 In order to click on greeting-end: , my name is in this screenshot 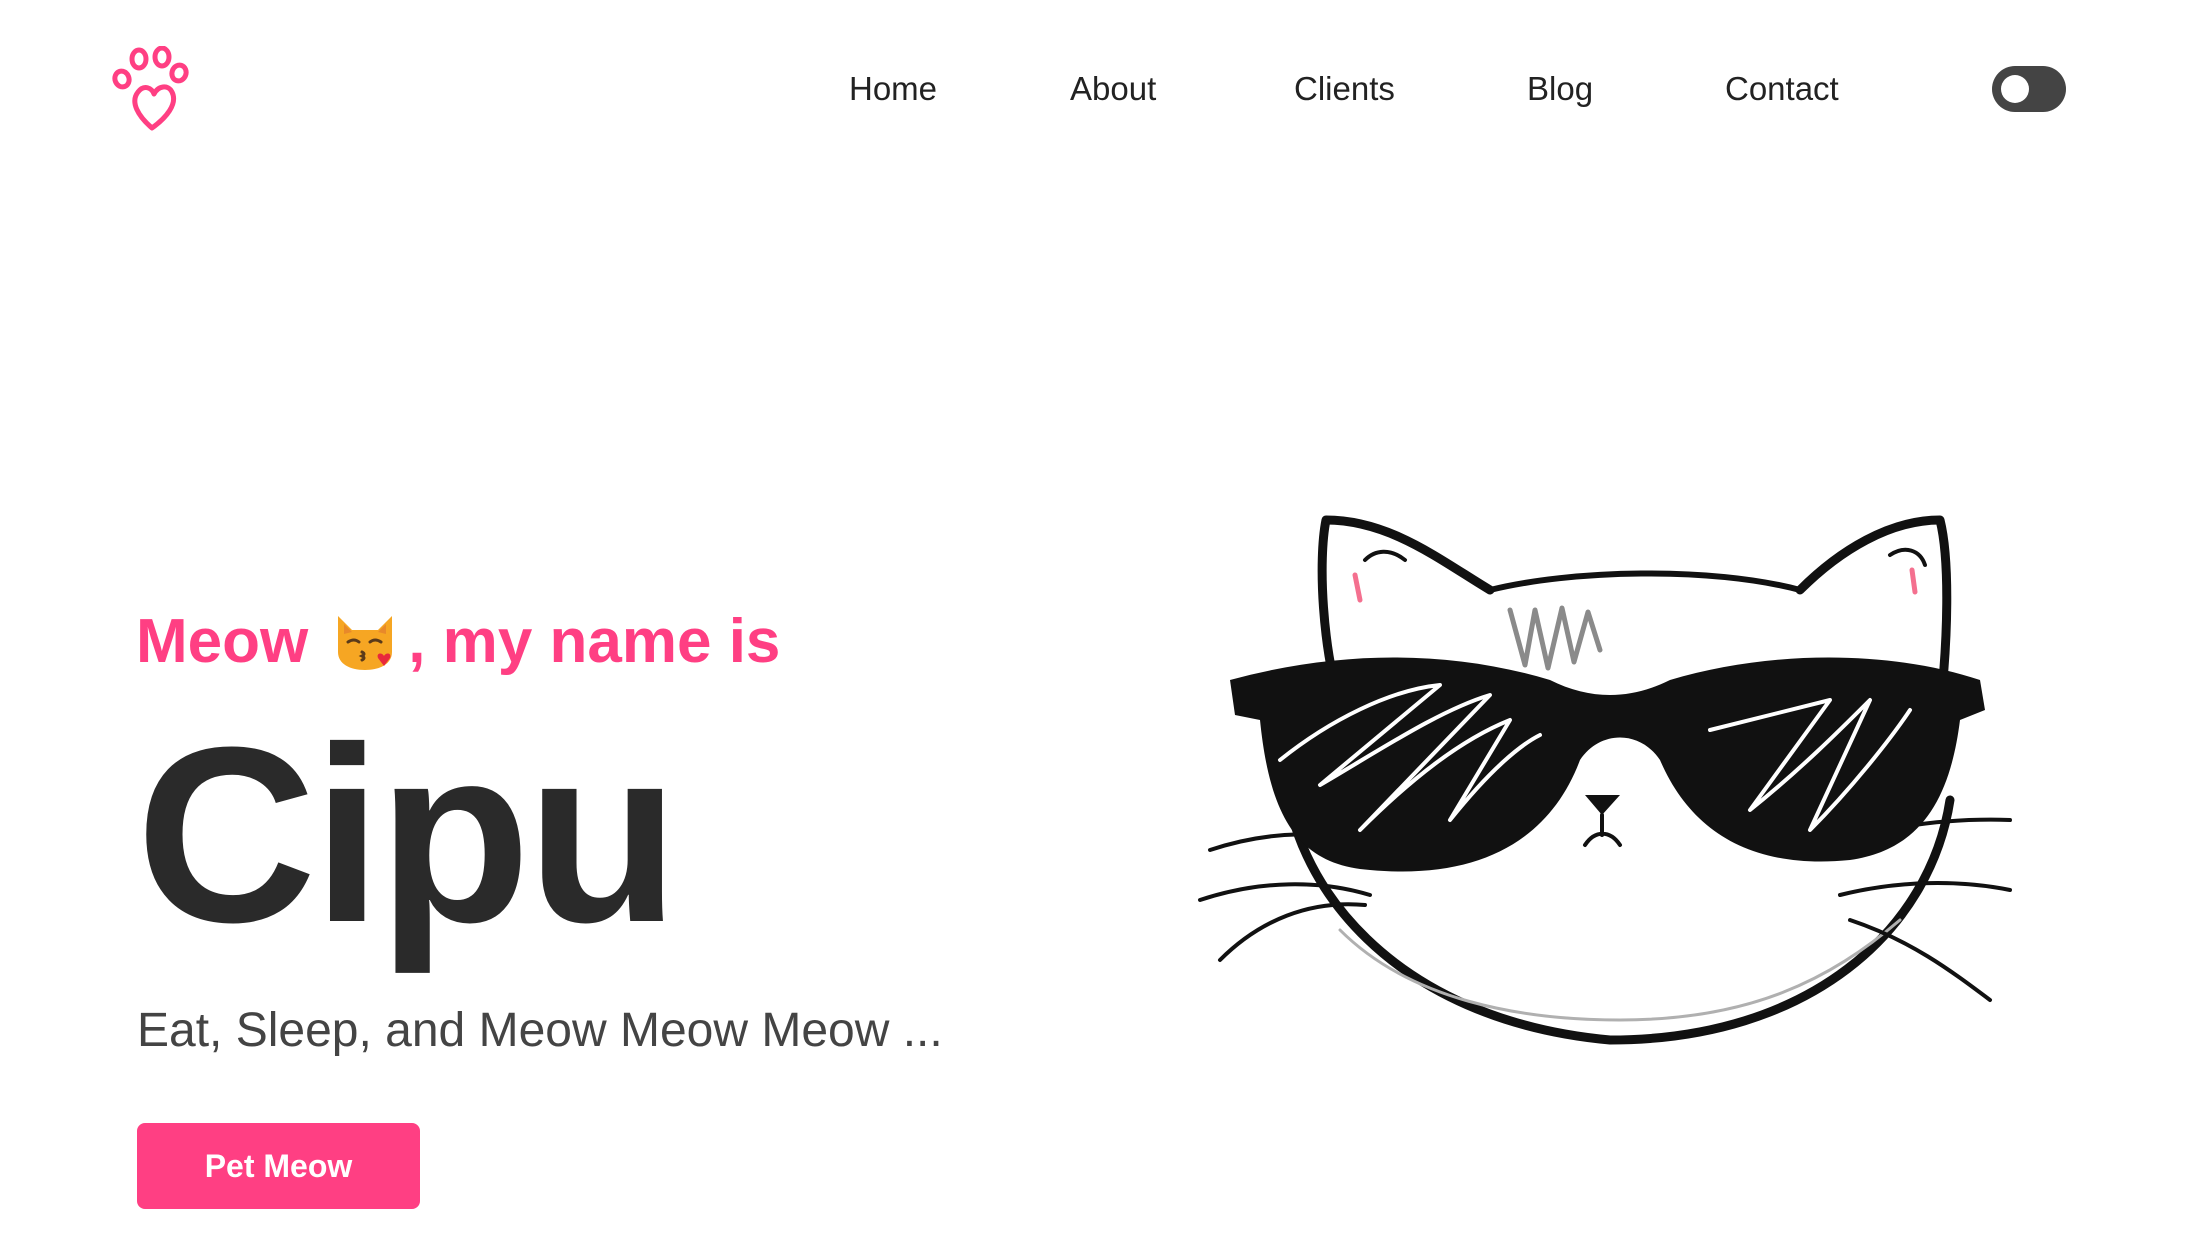, I will do `click(594, 641)`.